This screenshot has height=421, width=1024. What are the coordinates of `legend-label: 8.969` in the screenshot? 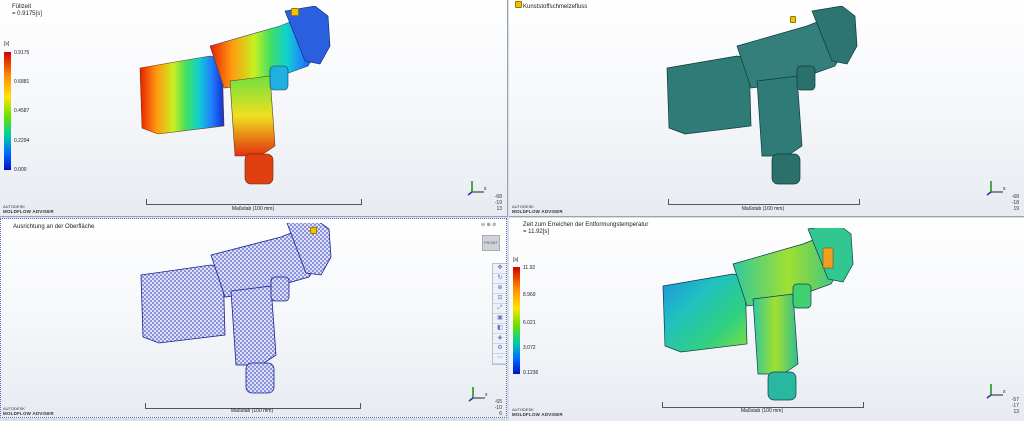 It's located at (529, 295).